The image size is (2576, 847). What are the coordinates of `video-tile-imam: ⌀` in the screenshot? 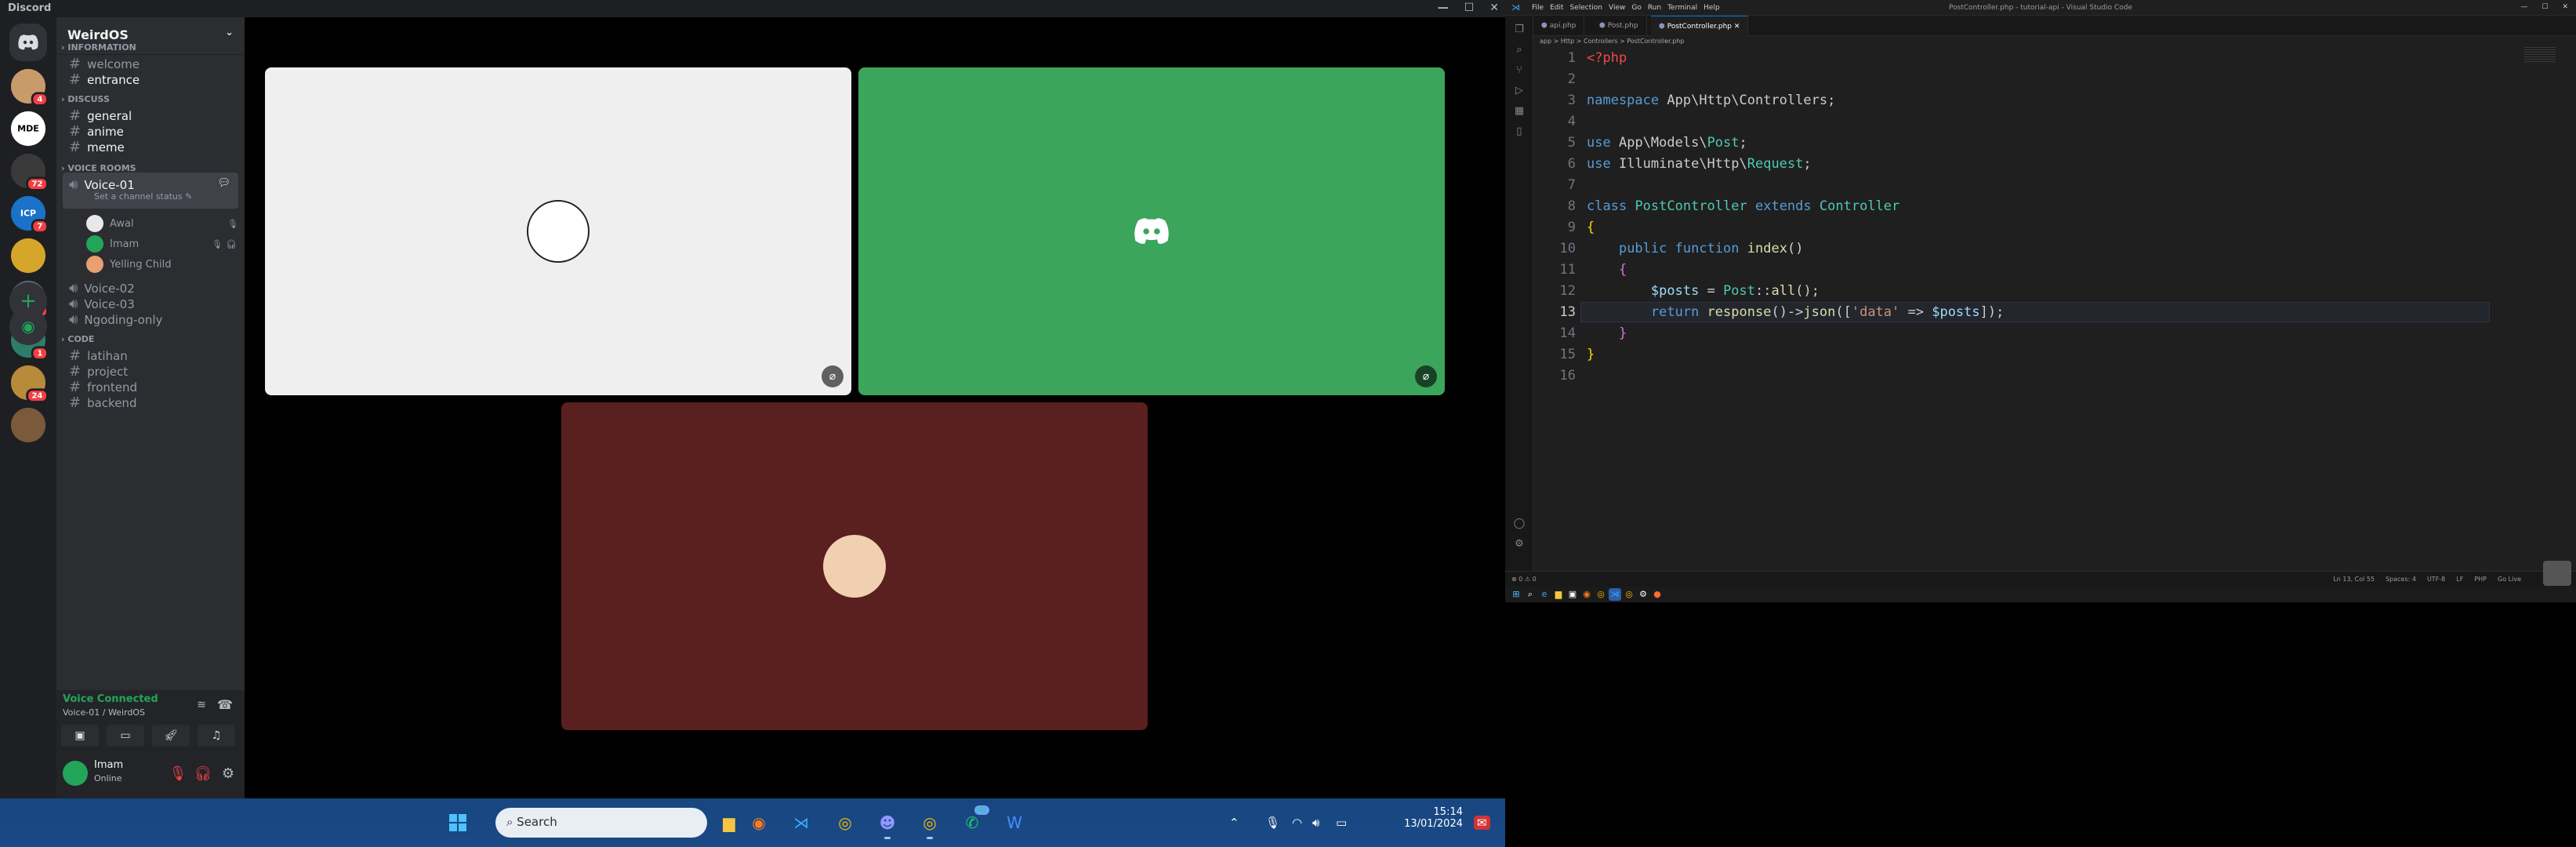 It's located at (1152, 231).